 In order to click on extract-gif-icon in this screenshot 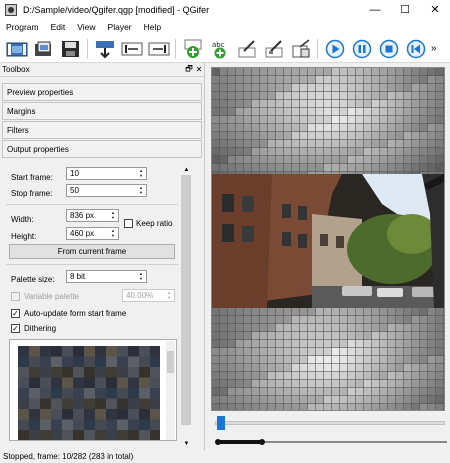, I will do `click(104, 49)`.